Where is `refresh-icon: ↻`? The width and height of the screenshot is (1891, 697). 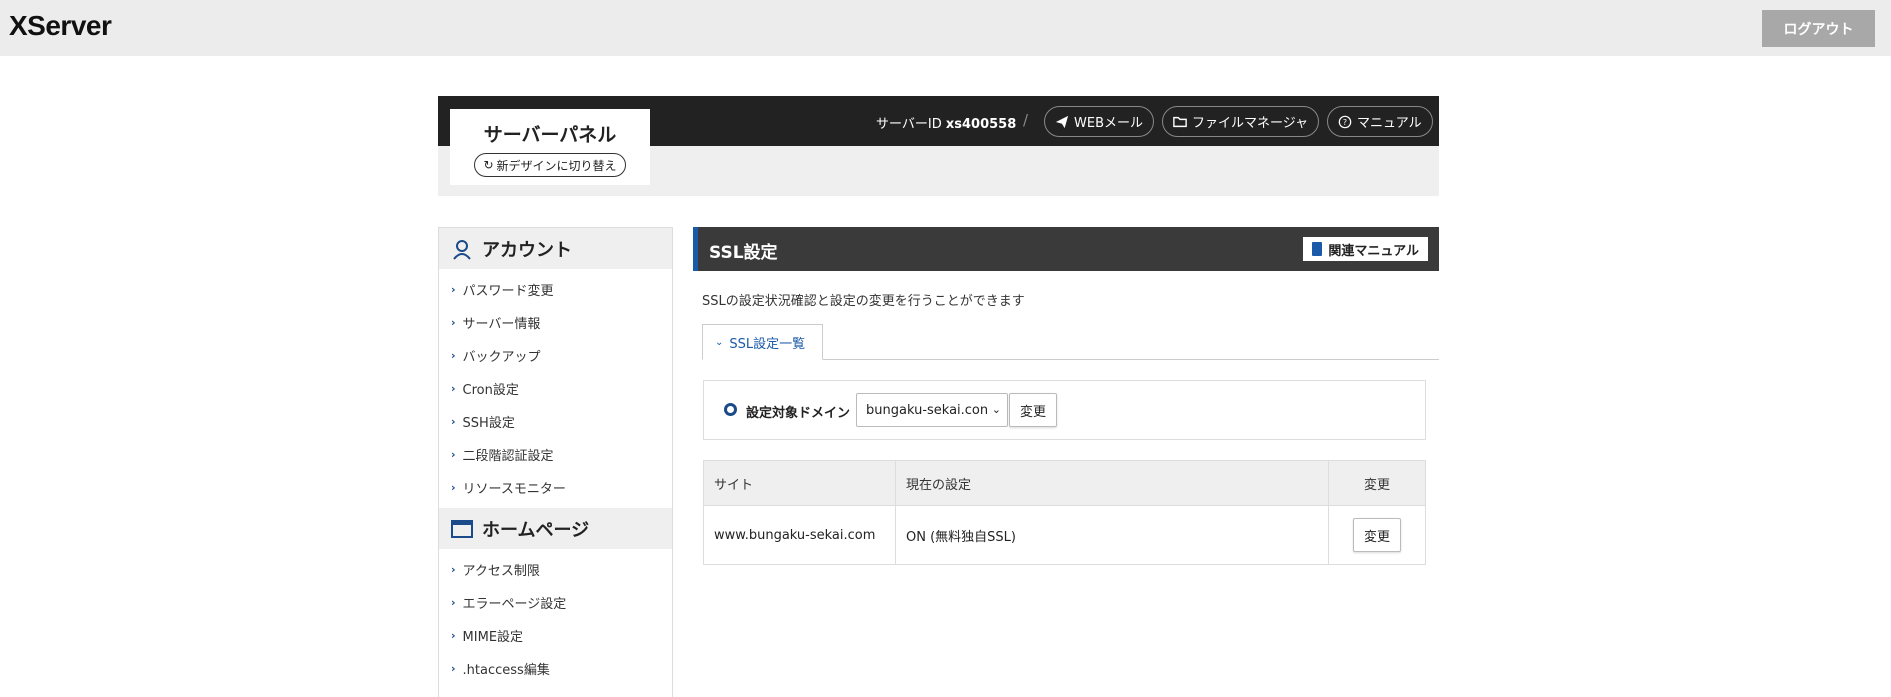
refresh-icon: ↻ is located at coordinates (488, 165).